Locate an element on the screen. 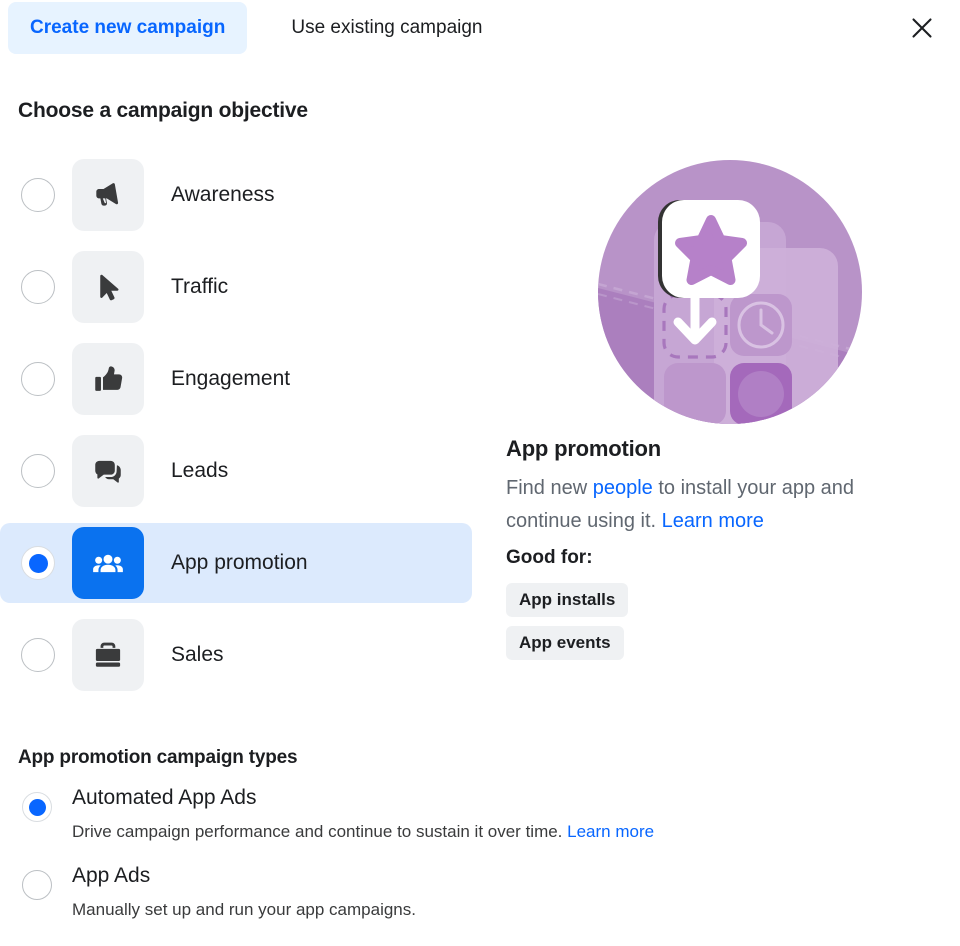  close-icon is located at coordinates (922, 28).